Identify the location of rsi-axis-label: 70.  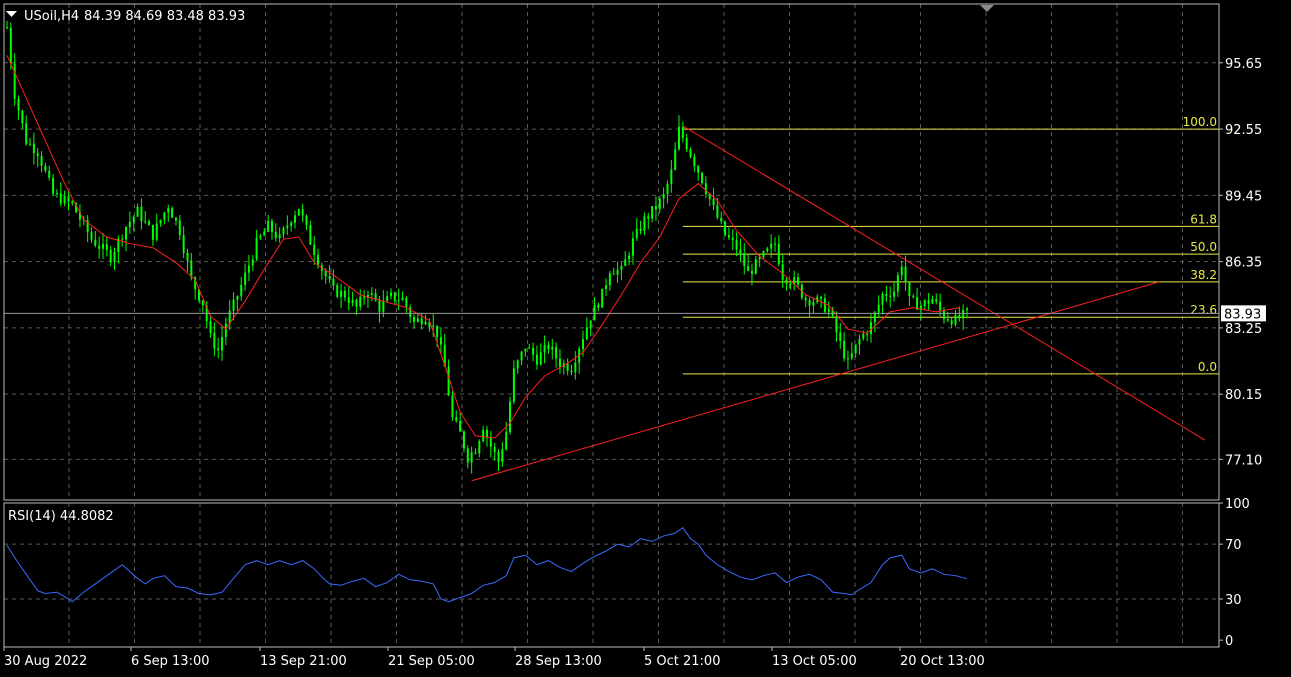
(1233, 545).